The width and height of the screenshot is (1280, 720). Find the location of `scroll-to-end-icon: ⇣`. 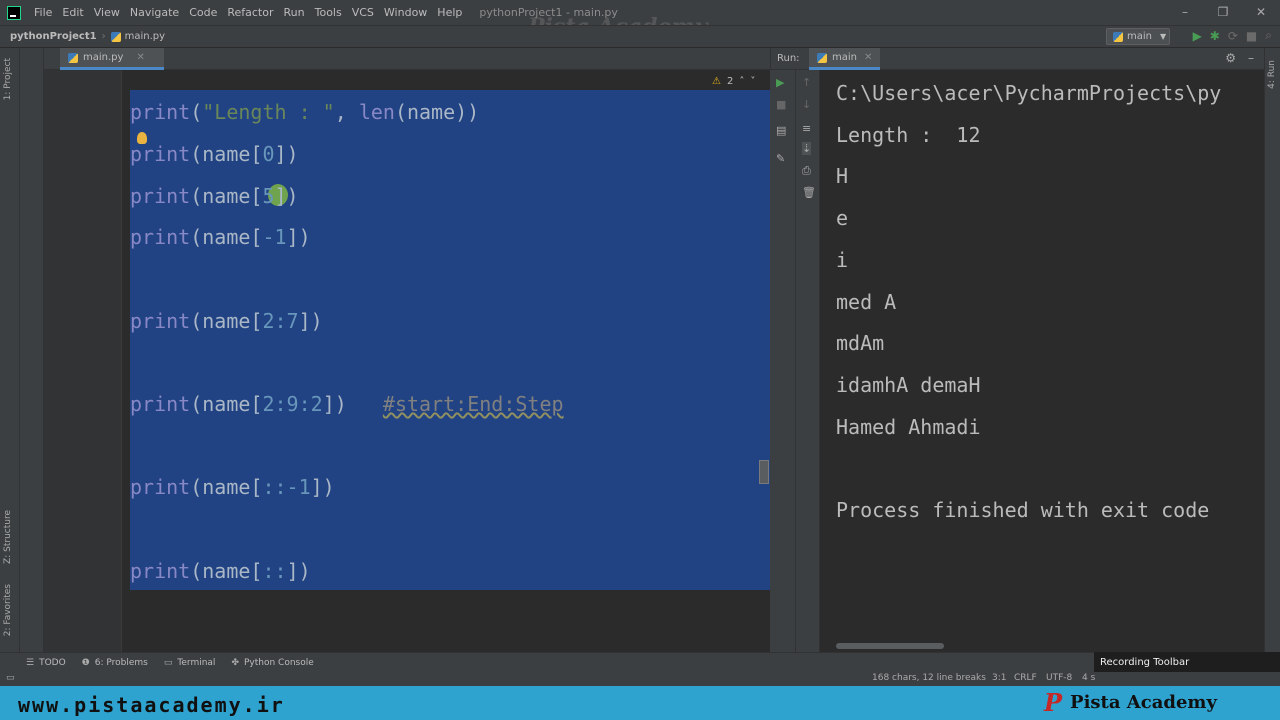

scroll-to-end-icon: ⇣ is located at coordinates (807, 148).